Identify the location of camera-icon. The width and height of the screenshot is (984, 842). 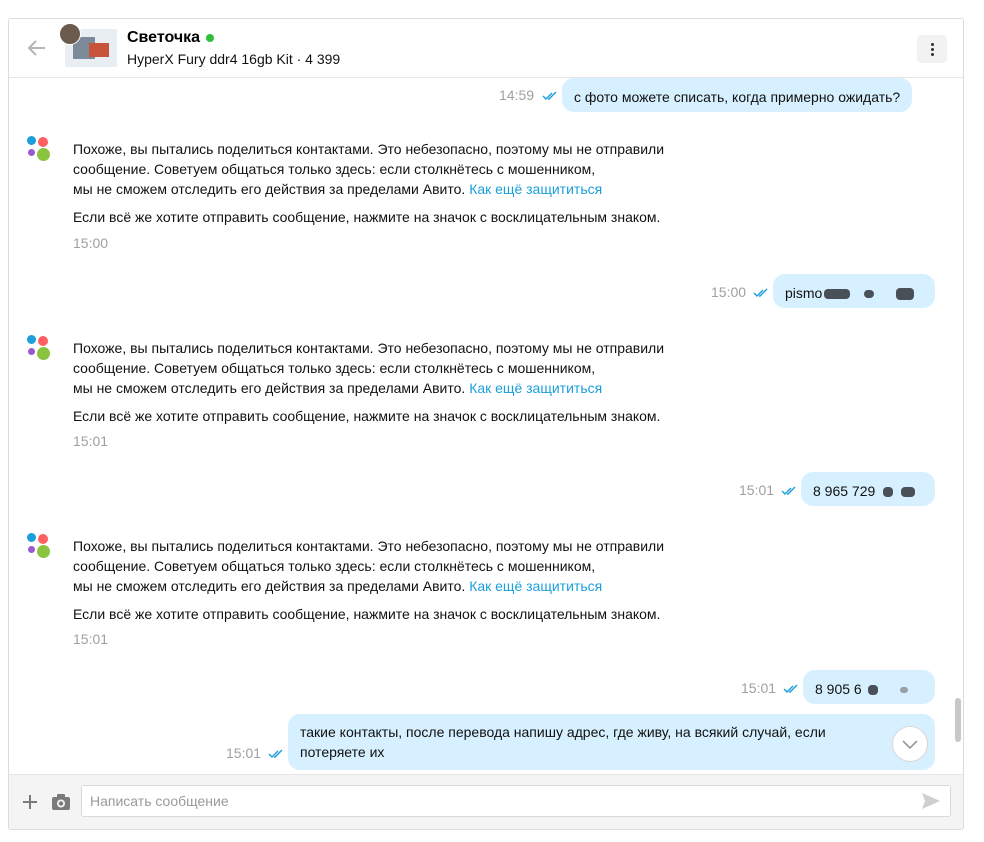
(61, 802).